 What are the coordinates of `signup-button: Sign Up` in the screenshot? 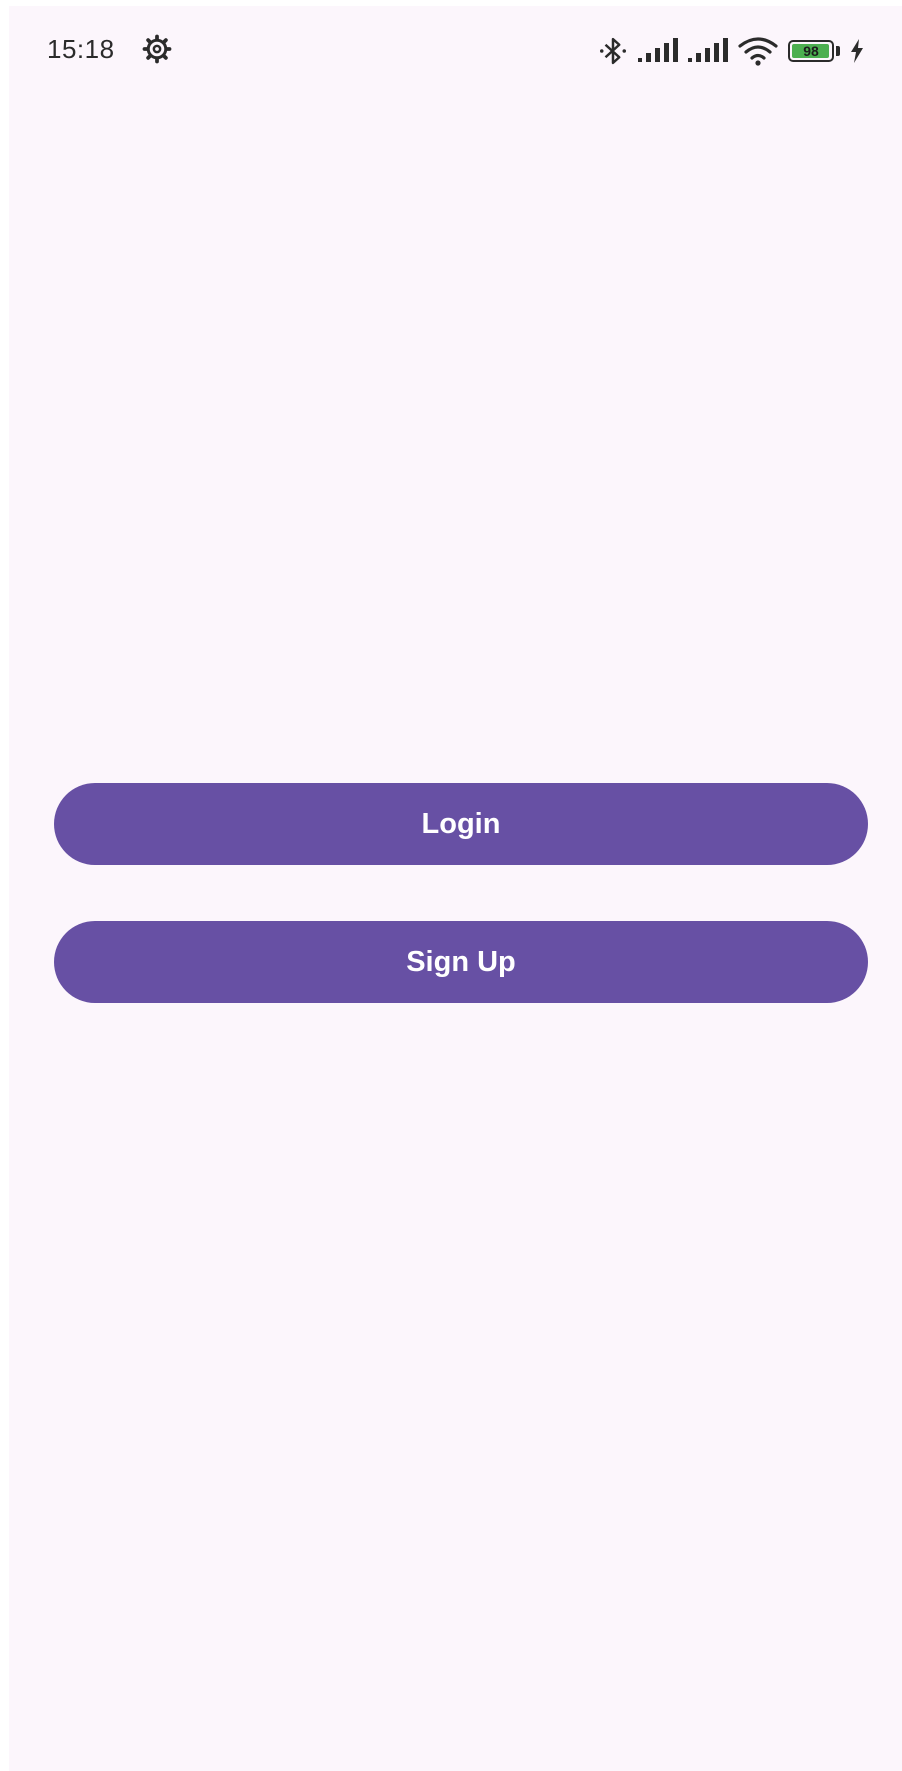 It's located at (461, 962).